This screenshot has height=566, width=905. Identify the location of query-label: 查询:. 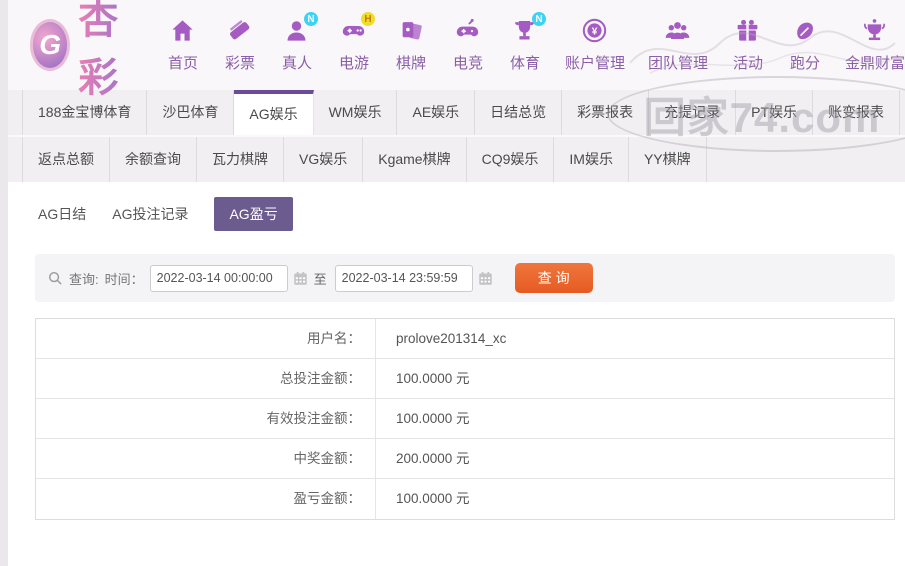
(84, 279).